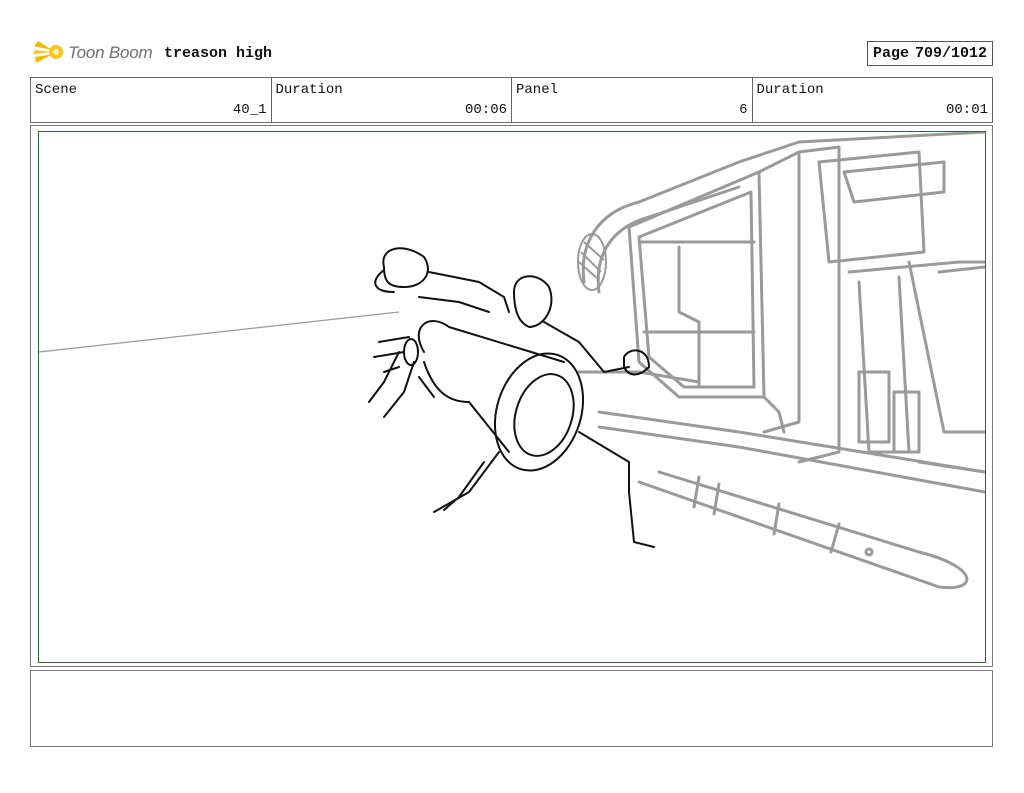 The image size is (1024, 793). Describe the element at coordinates (511, 53) in the screenshot. I see `storyboard-header: Toon Boom treason high Page 709/1012` at that location.